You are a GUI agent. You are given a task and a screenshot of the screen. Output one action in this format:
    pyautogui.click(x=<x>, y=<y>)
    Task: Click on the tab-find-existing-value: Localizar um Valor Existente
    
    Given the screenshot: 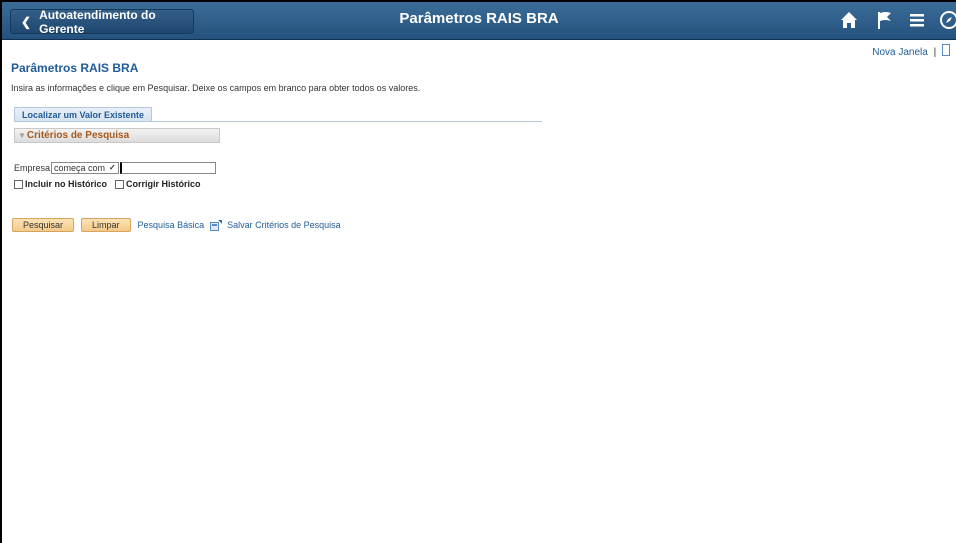 What is the action you would take?
    pyautogui.click(x=83, y=114)
    